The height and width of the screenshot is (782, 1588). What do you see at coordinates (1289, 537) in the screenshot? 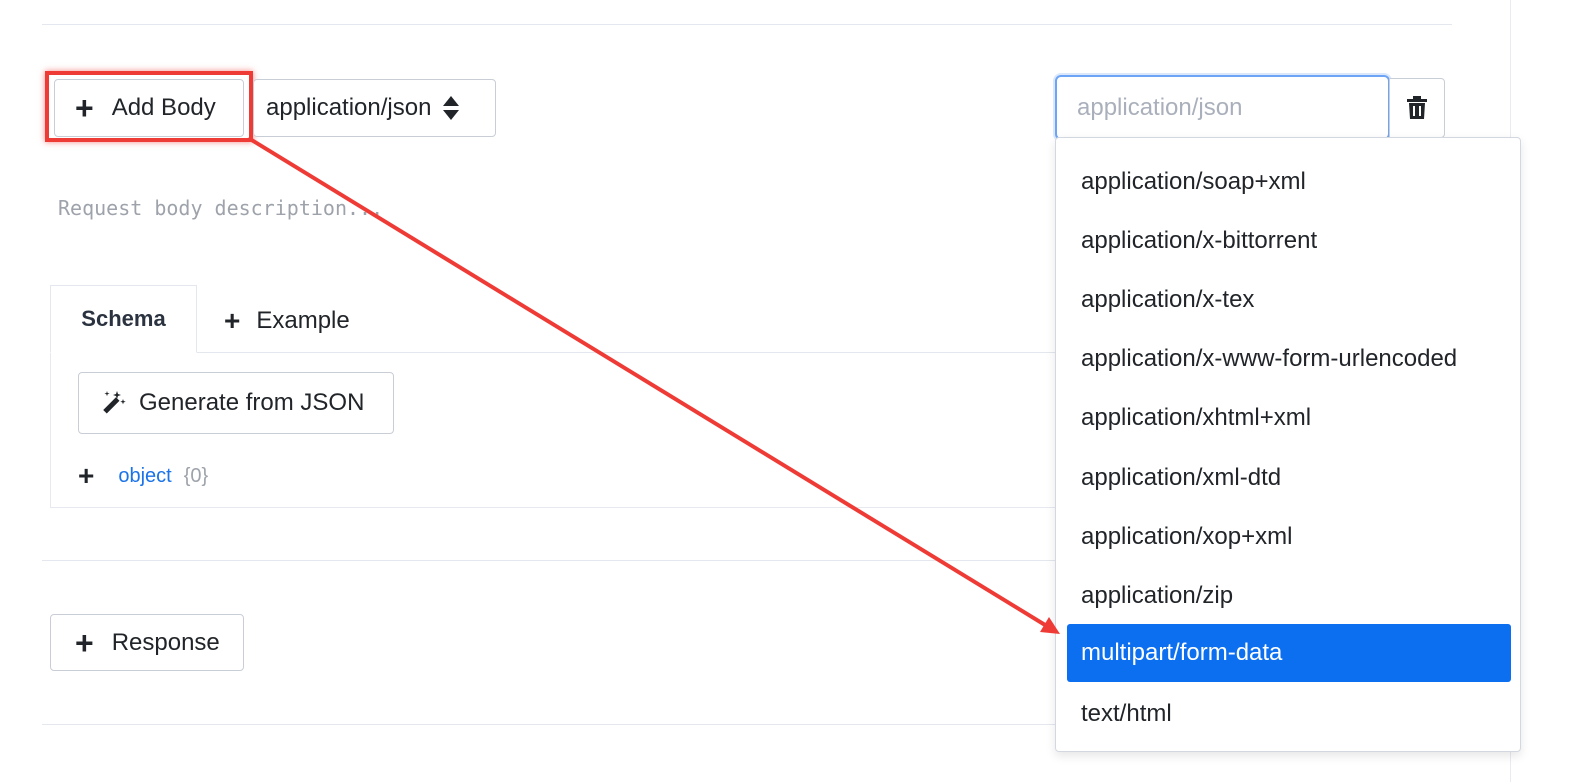
I see `dropdown-option: application/xop+xml` at bounding box center [1289, 537].